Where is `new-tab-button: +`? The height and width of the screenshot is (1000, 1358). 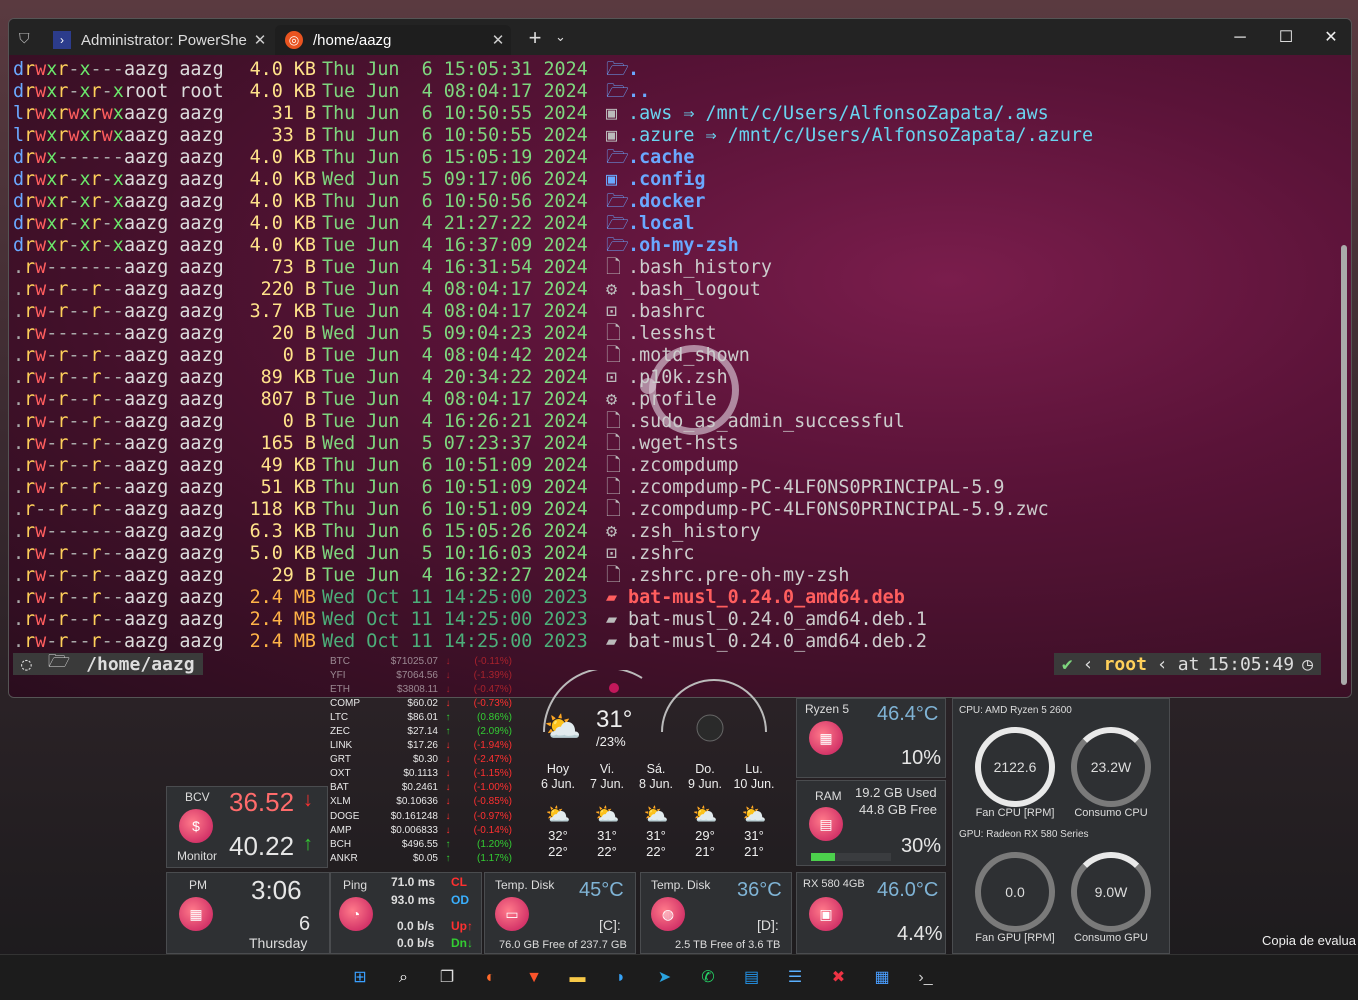
new-tab-button: + is located at coordinates (535, 38).